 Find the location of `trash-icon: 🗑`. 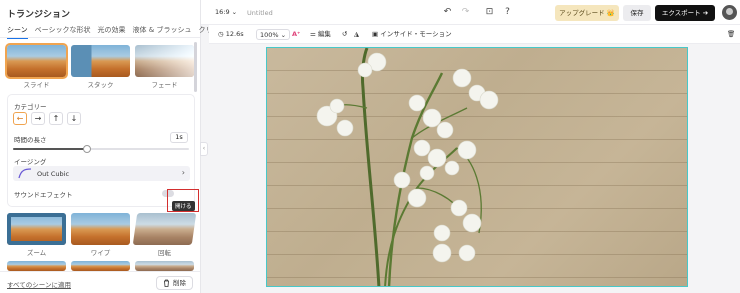

trash-icon: 🗑 is located at coordinates (731, 34).